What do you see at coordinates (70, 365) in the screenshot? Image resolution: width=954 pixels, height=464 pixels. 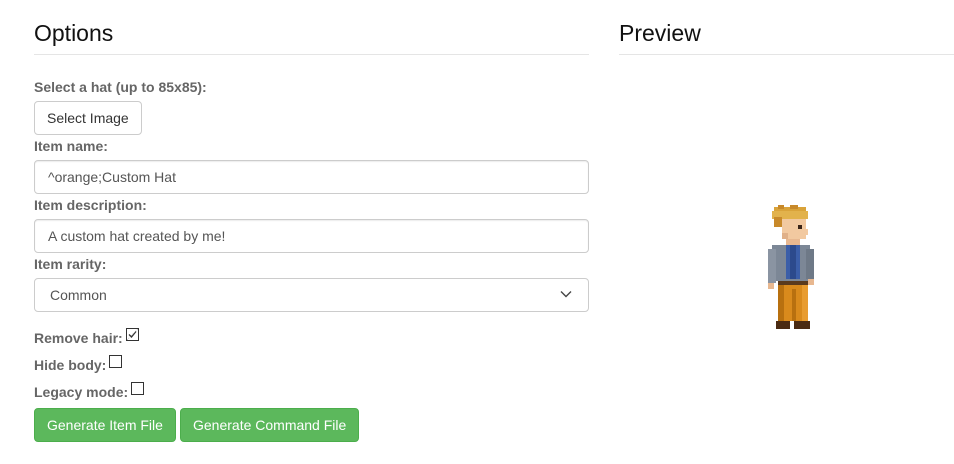 I see `hide-body-label: Hide body:` at bounding box center [70, 365].